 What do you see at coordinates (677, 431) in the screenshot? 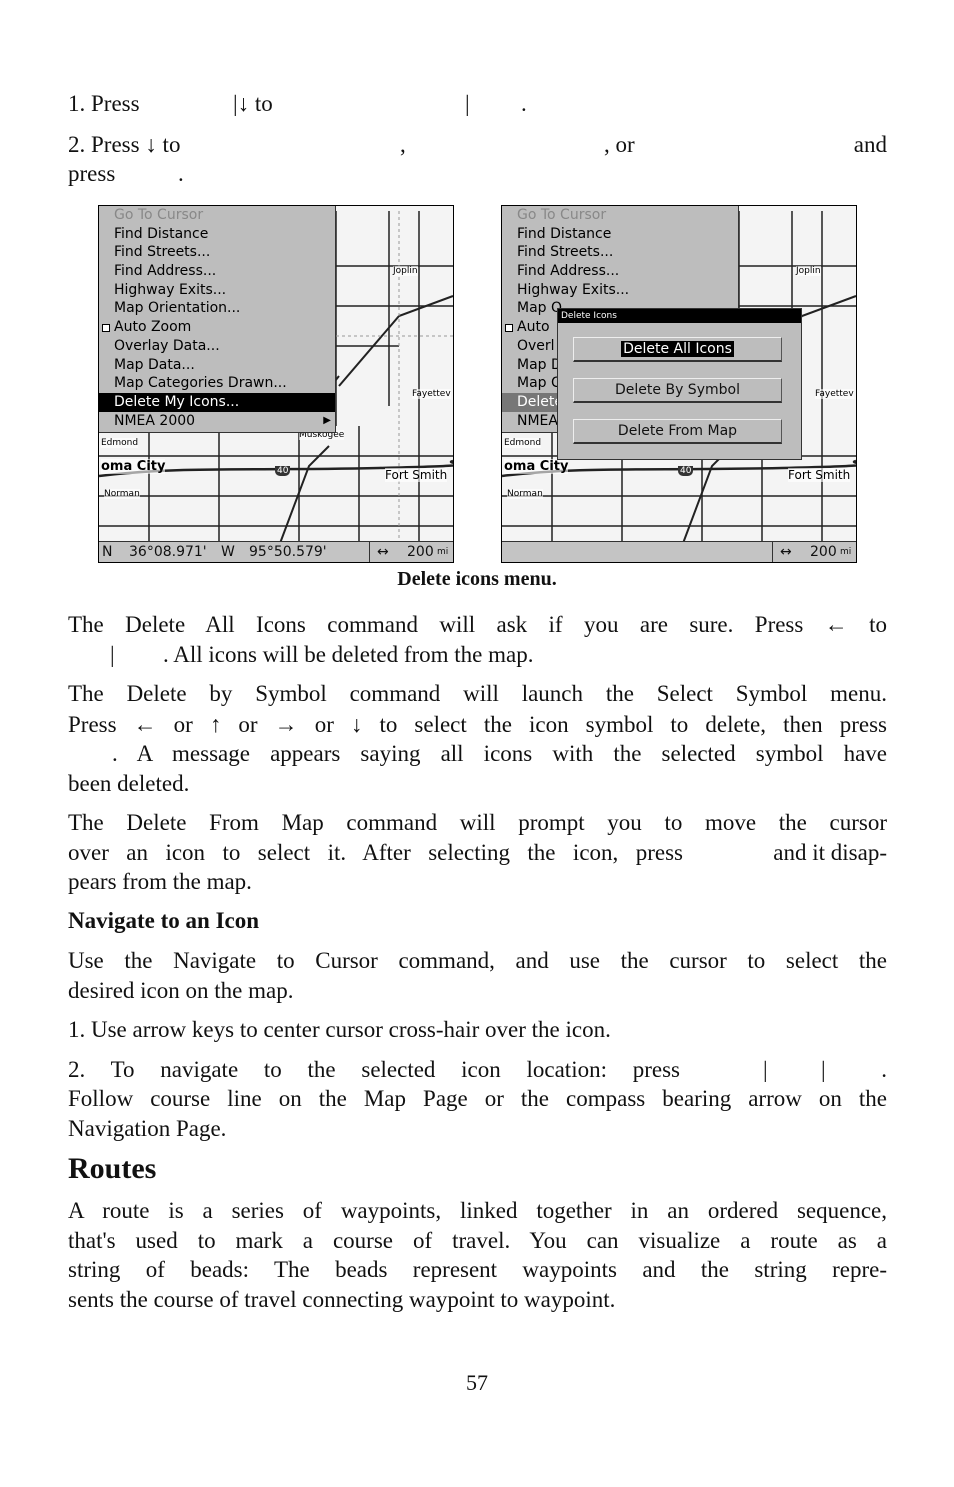
I see `delete-from-map-button: Delete From Map` at bounding box center [677, 431].